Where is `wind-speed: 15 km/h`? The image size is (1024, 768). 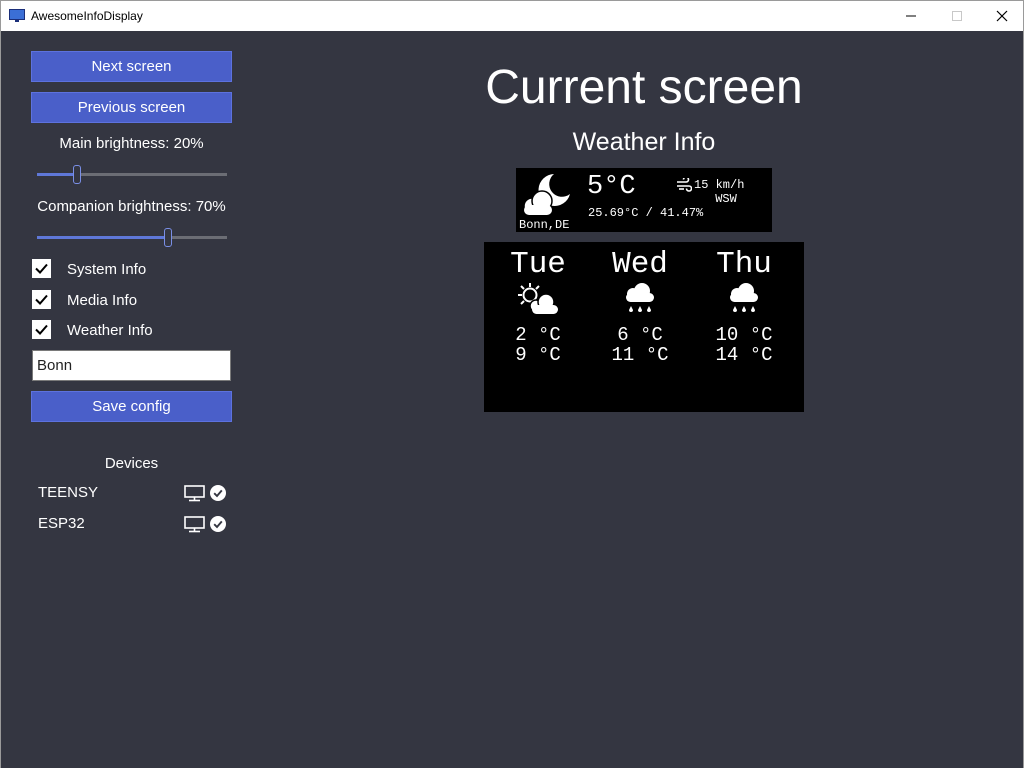
wind-speed: 15 km/h is located at coordinates (719, 185).